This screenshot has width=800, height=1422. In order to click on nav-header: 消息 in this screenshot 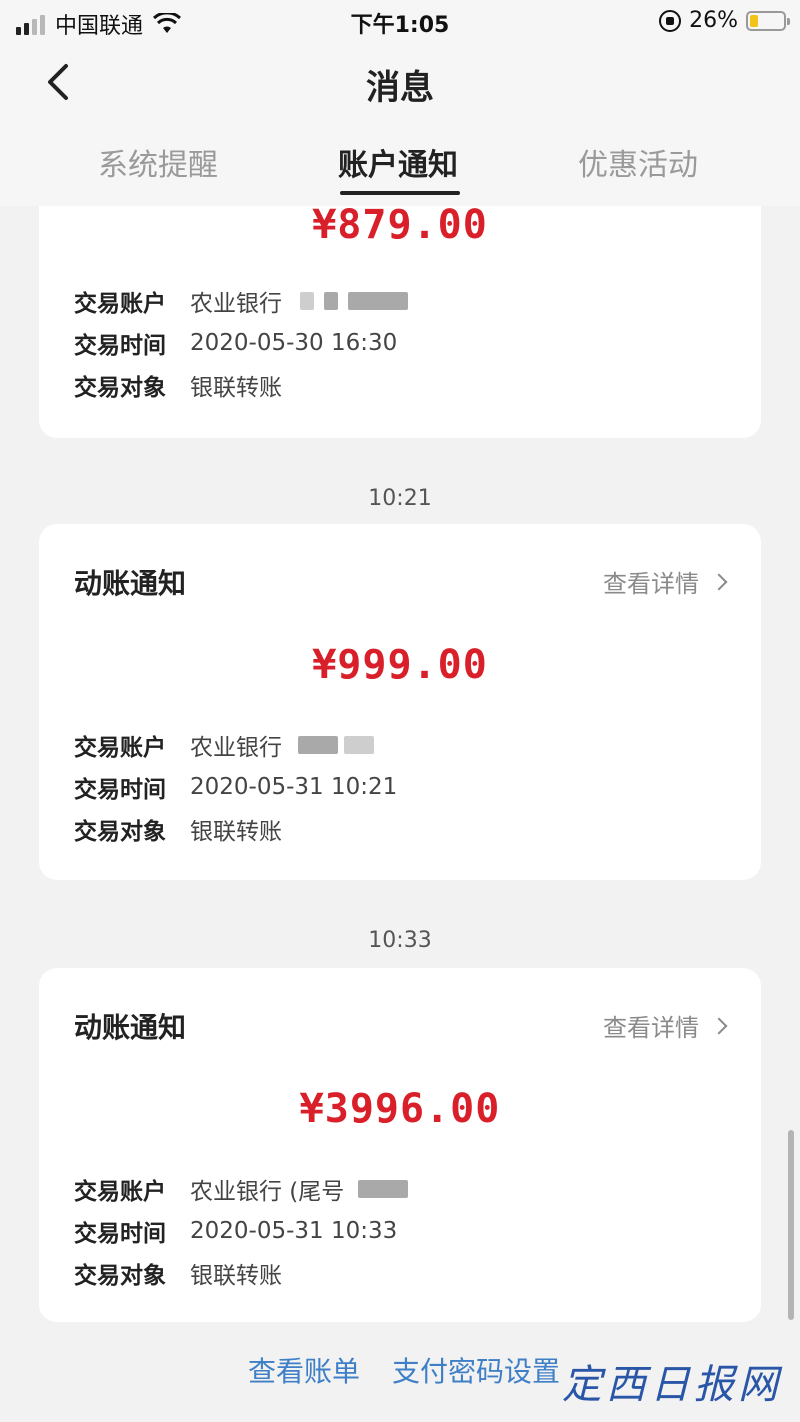, I will do `click(400, 82)`.